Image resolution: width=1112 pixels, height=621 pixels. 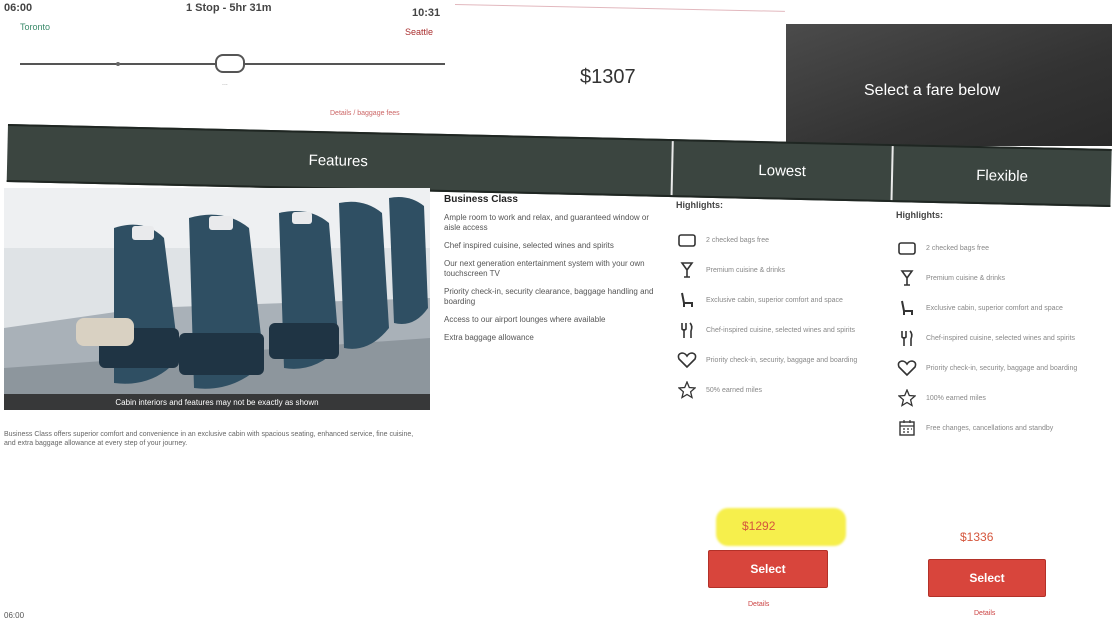 I want to click on lowest-select-button: Select, so click(x=768, y=569).